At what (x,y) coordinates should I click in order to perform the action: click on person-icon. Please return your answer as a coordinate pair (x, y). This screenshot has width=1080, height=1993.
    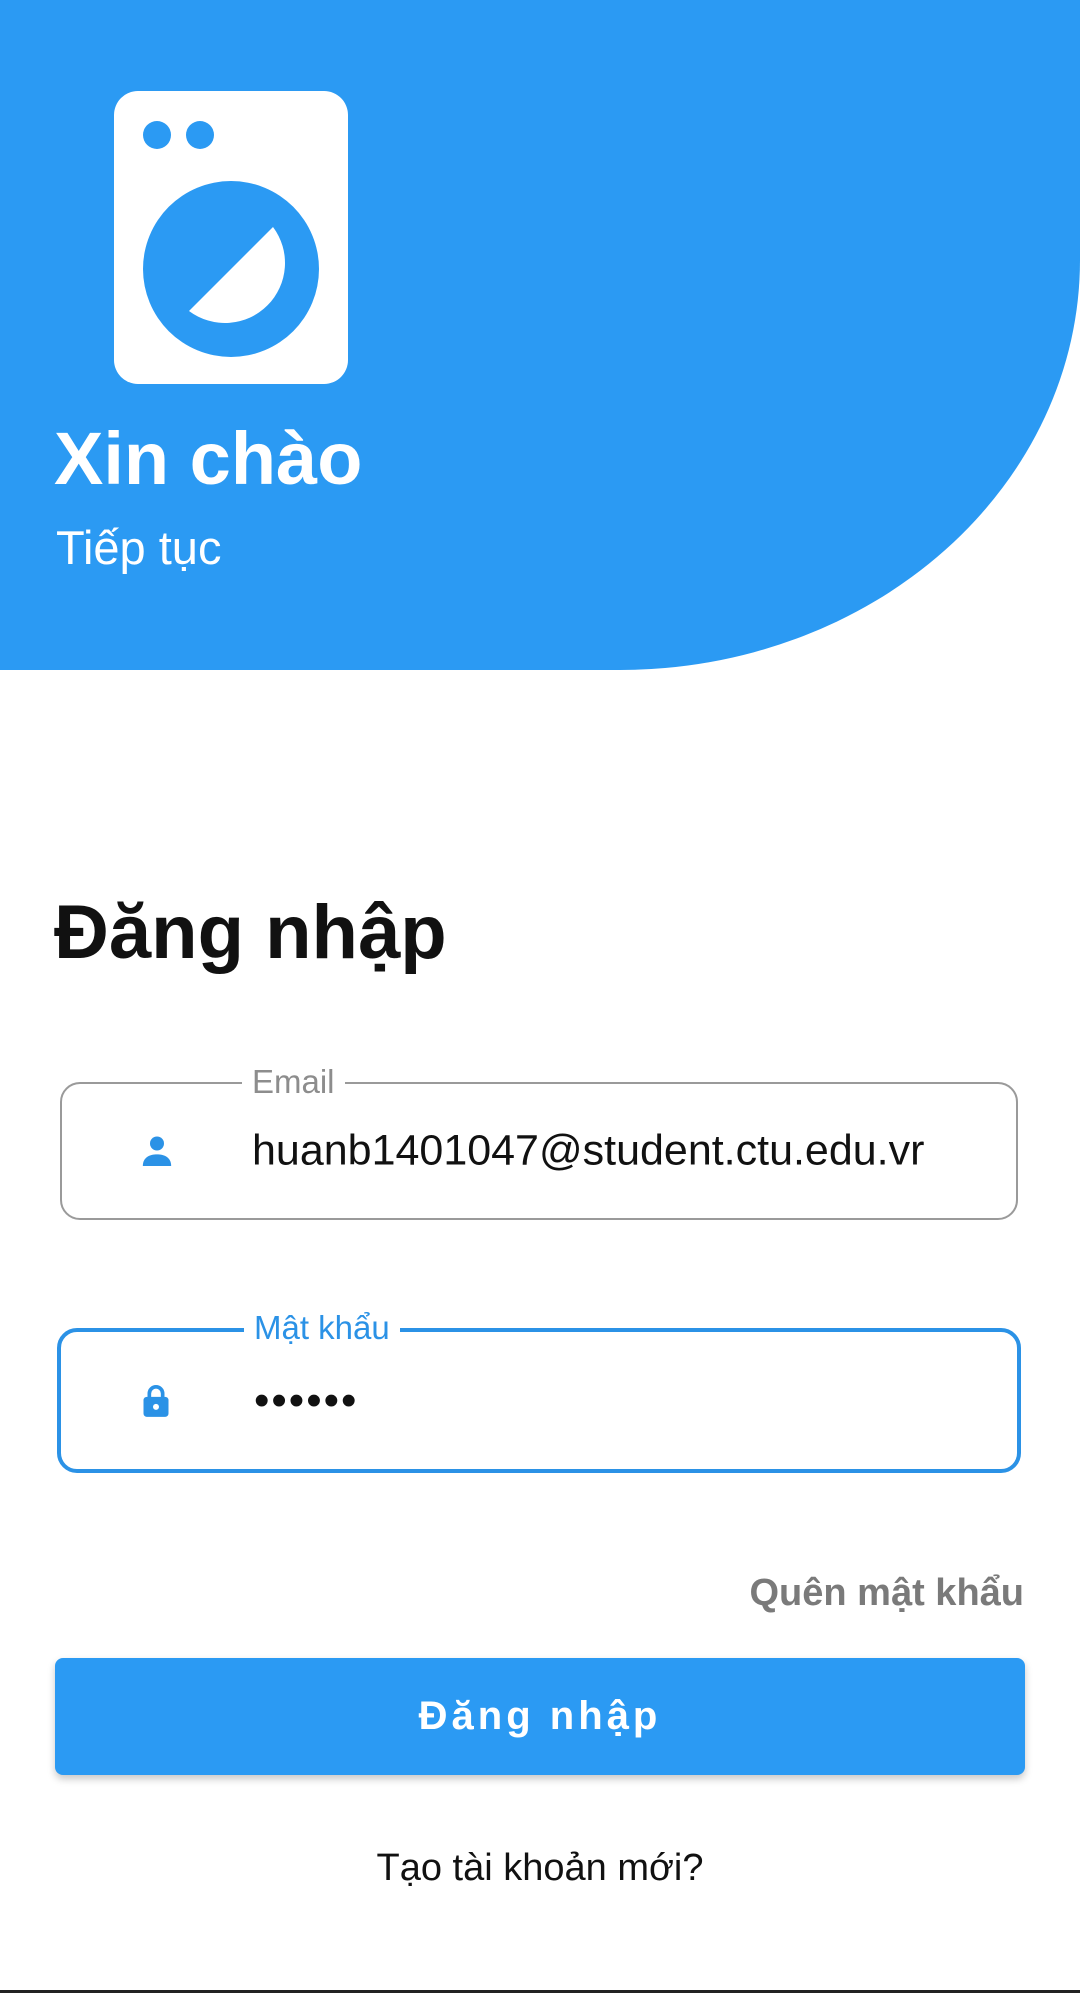
    Looking at the image, I should click on (157, 1151).